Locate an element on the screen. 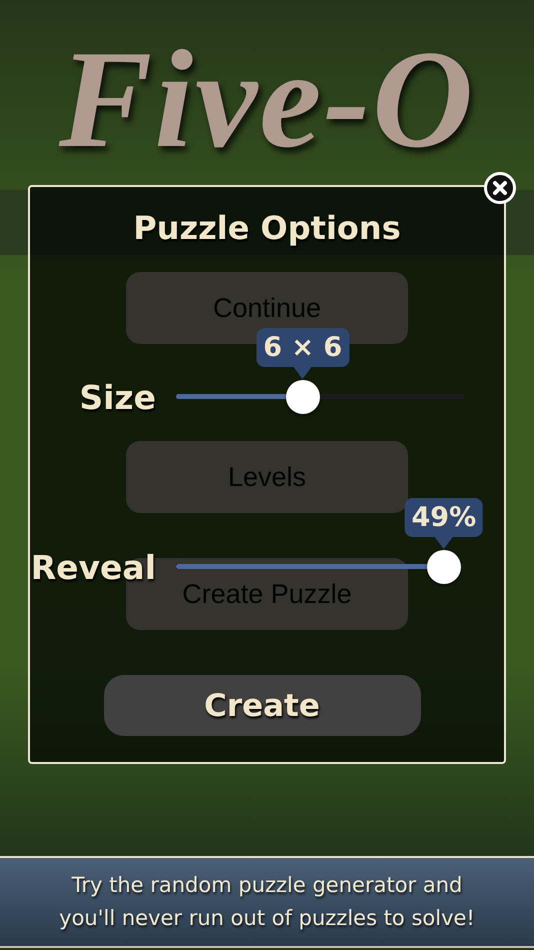 The image size is (534, 950). slider-label: Reveal is located at coordinates (93, 567).